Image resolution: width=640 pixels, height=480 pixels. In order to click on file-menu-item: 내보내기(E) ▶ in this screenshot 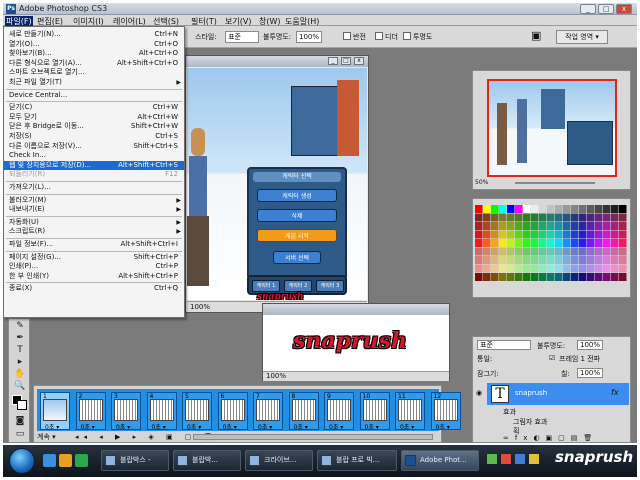, I will do `click(94, 209)`.